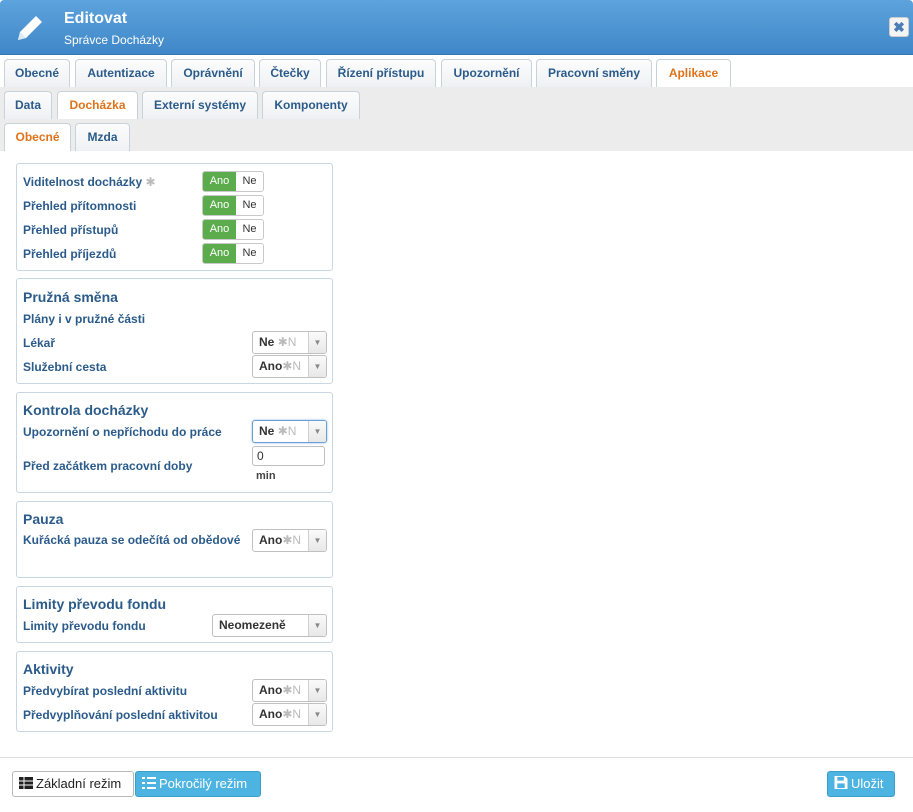 The height and width of the screenshot is (812, 913). I want to click on tab-mzda: Mzda, so click(102, 137).